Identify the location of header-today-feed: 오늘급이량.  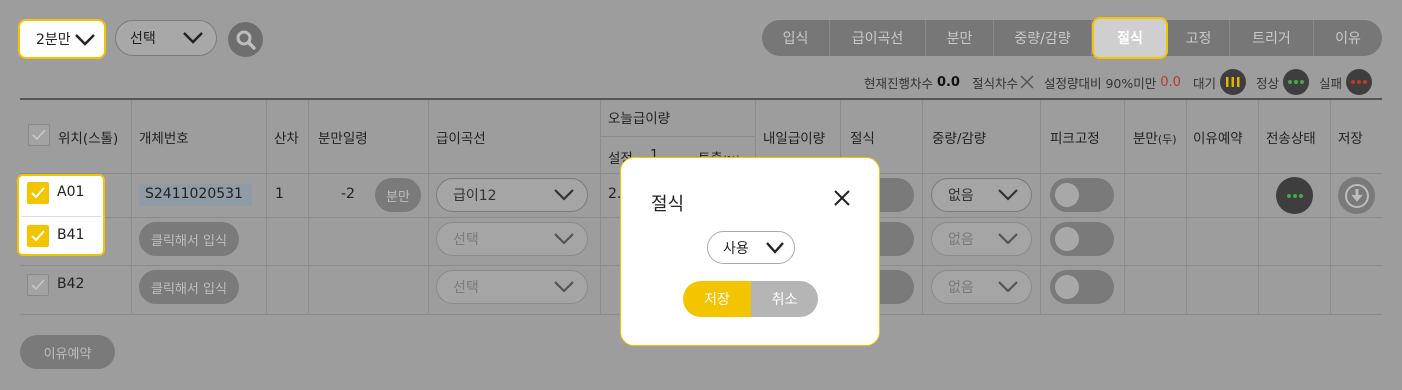
(639, 119).